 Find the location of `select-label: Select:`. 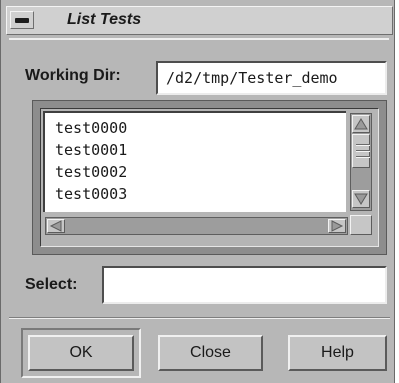

select-label: Select: is located at coordinates (51, 284).